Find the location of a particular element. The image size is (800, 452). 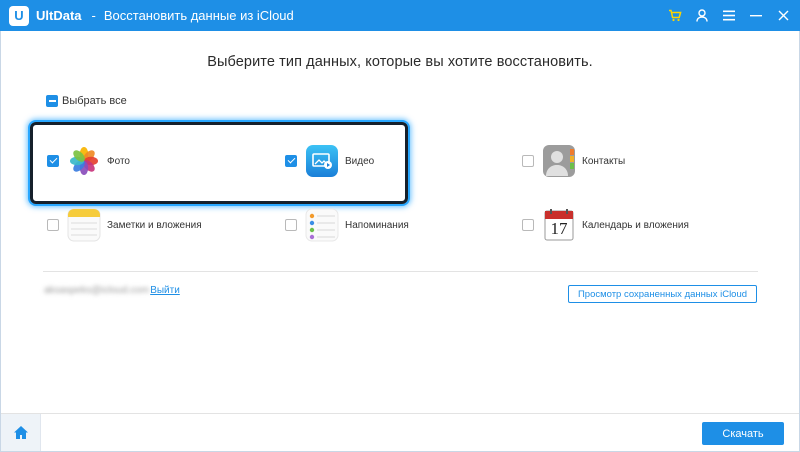

home-icon is located at coordinates (20, 432).